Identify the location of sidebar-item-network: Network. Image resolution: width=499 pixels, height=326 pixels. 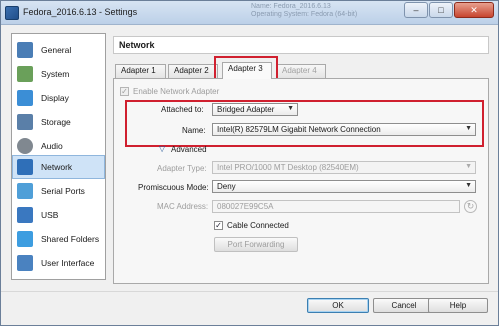
(58, 167).